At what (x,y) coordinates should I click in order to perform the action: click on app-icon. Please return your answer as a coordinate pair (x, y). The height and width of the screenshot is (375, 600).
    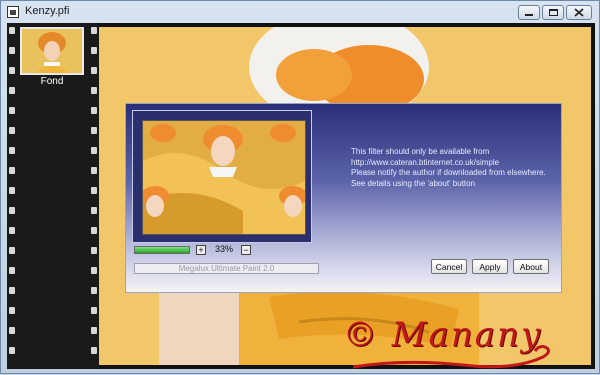
    Looking at the image, I should click on (13, 12).